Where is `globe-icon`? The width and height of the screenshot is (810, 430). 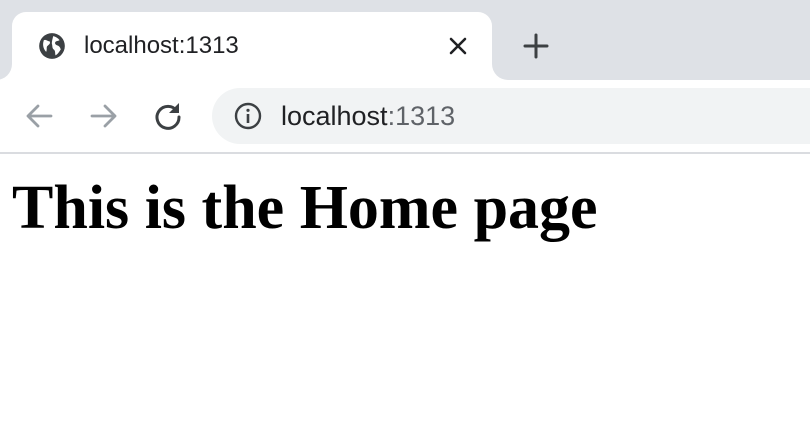 globe-icon is located at coordinates (52, 46).